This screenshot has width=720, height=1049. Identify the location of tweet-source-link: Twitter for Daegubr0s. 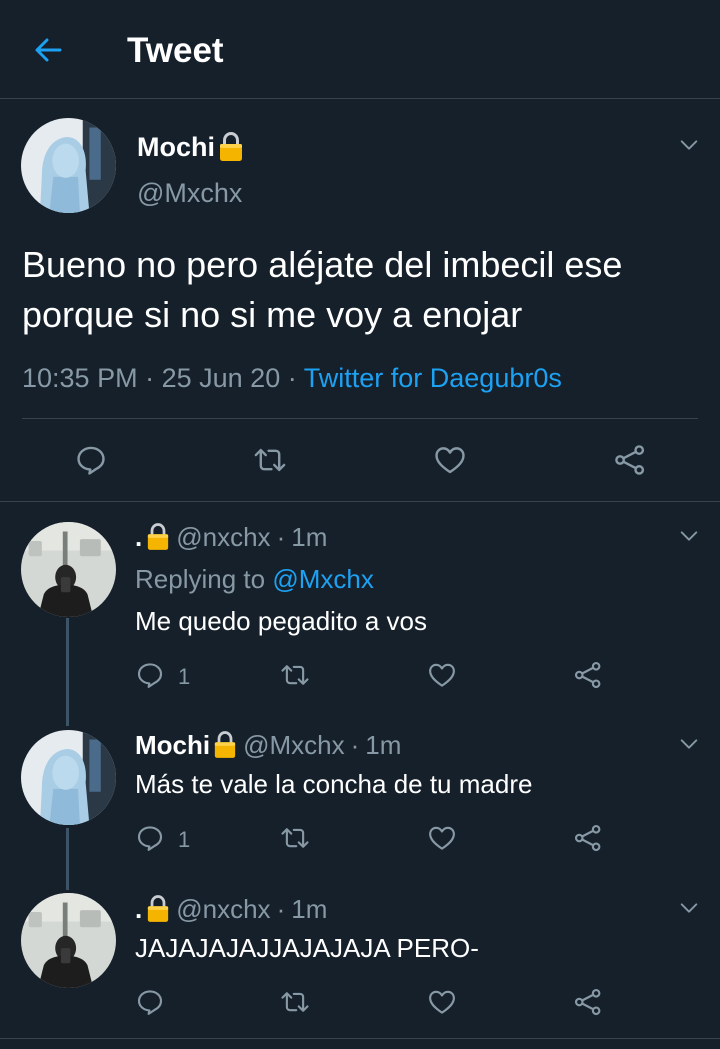
(433, 378).